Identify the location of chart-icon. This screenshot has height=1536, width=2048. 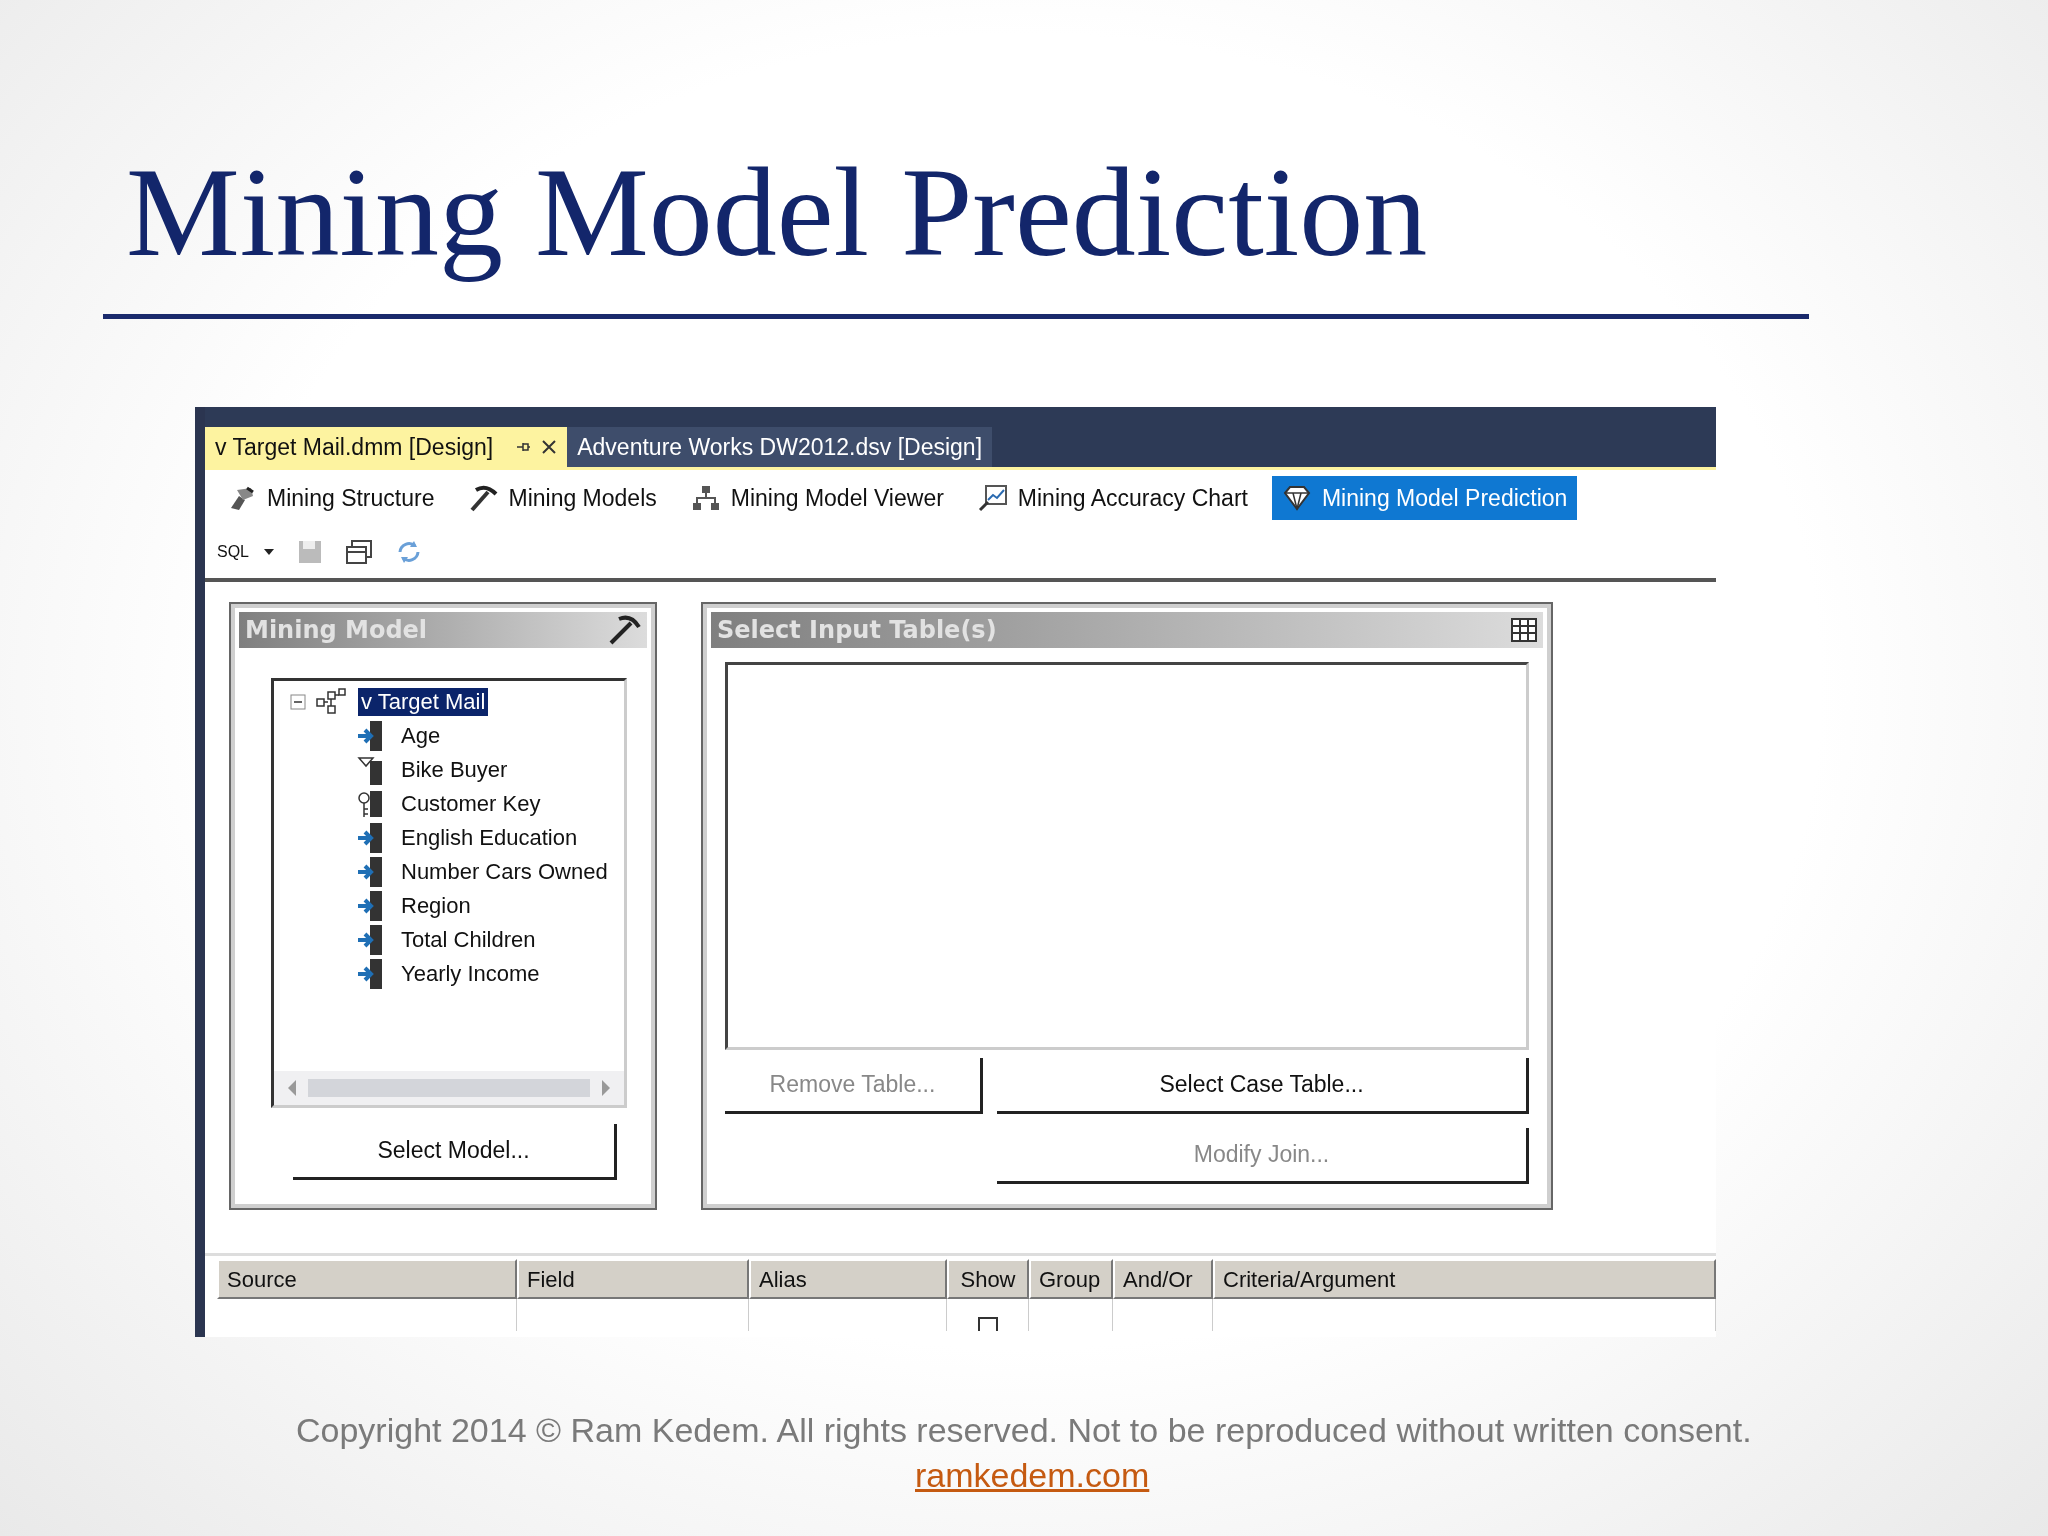
(992, 498).